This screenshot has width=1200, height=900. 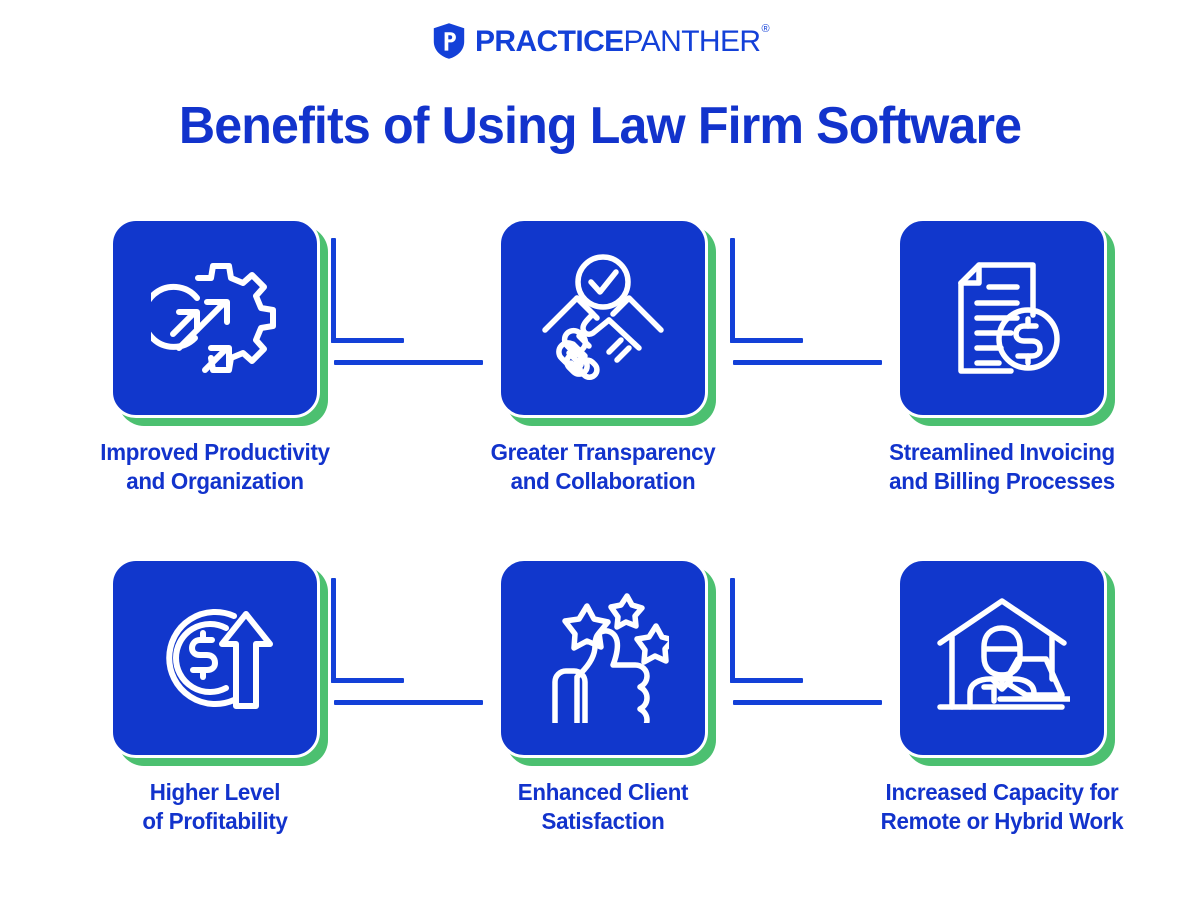 I want to click on remote-work-house-laptop-icon, so click(x=1002, y=658).